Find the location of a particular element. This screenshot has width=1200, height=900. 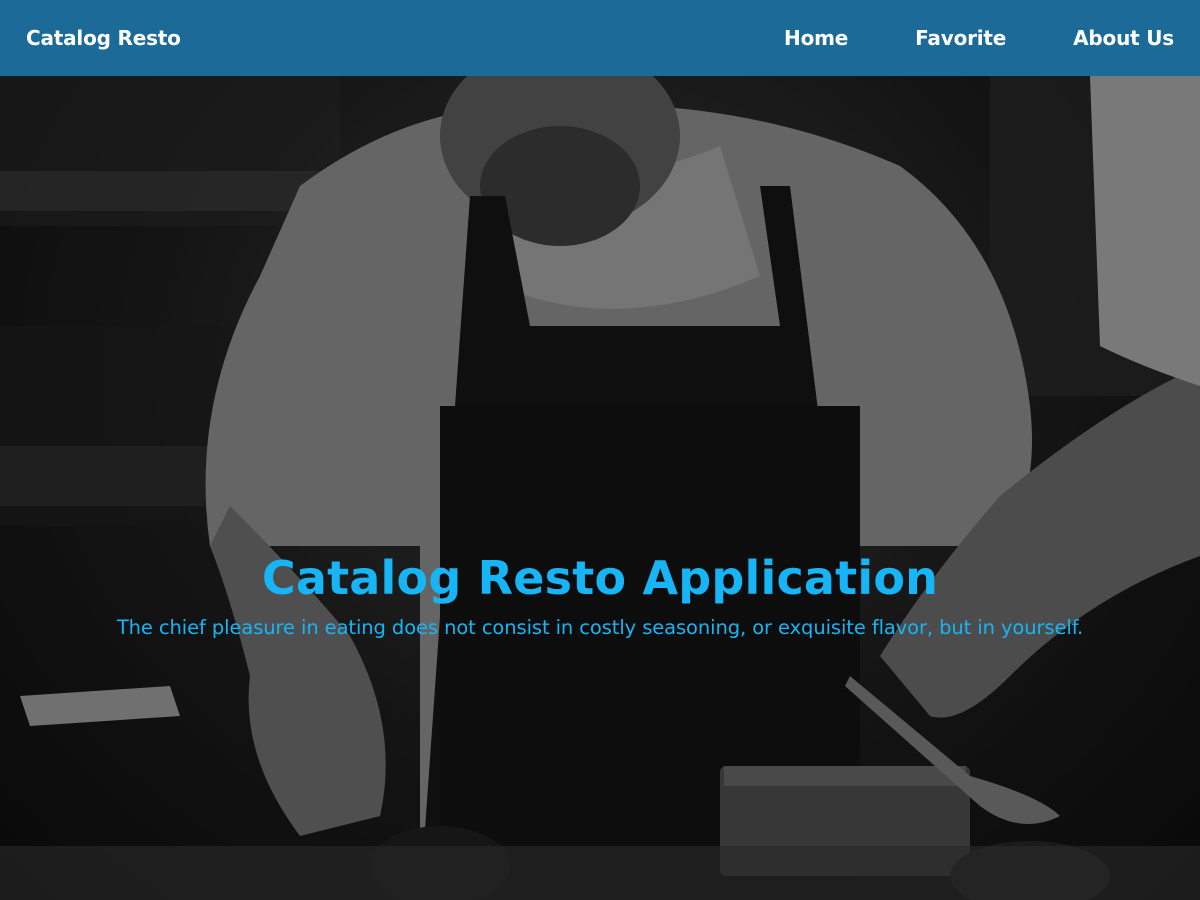

nav-menu: Home Favorite About Us is located at coordinates (945, 38).